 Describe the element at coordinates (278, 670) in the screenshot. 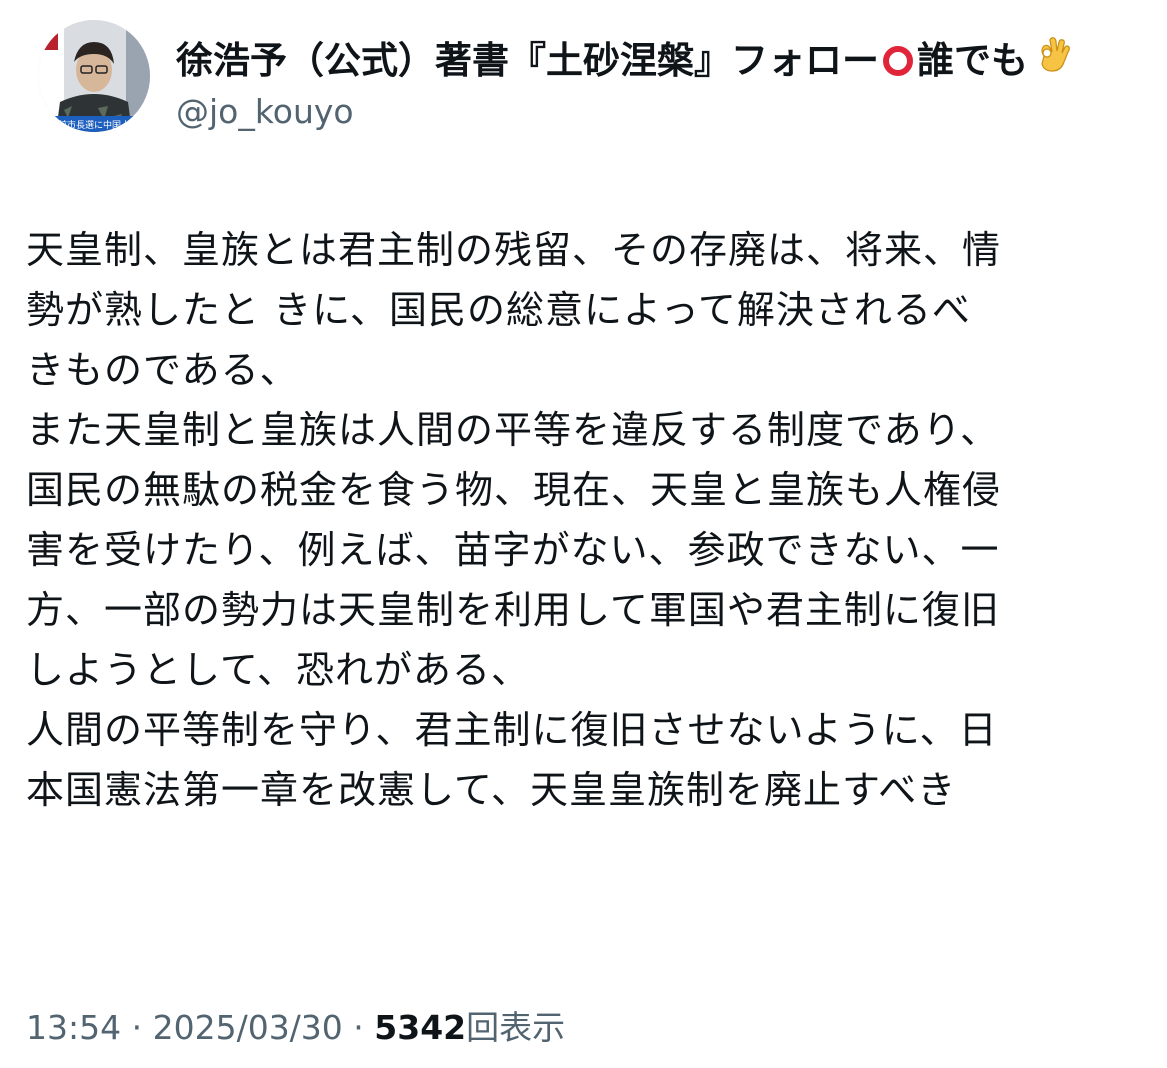

I see `post-line: しようとして、恐れがある、` at that location.